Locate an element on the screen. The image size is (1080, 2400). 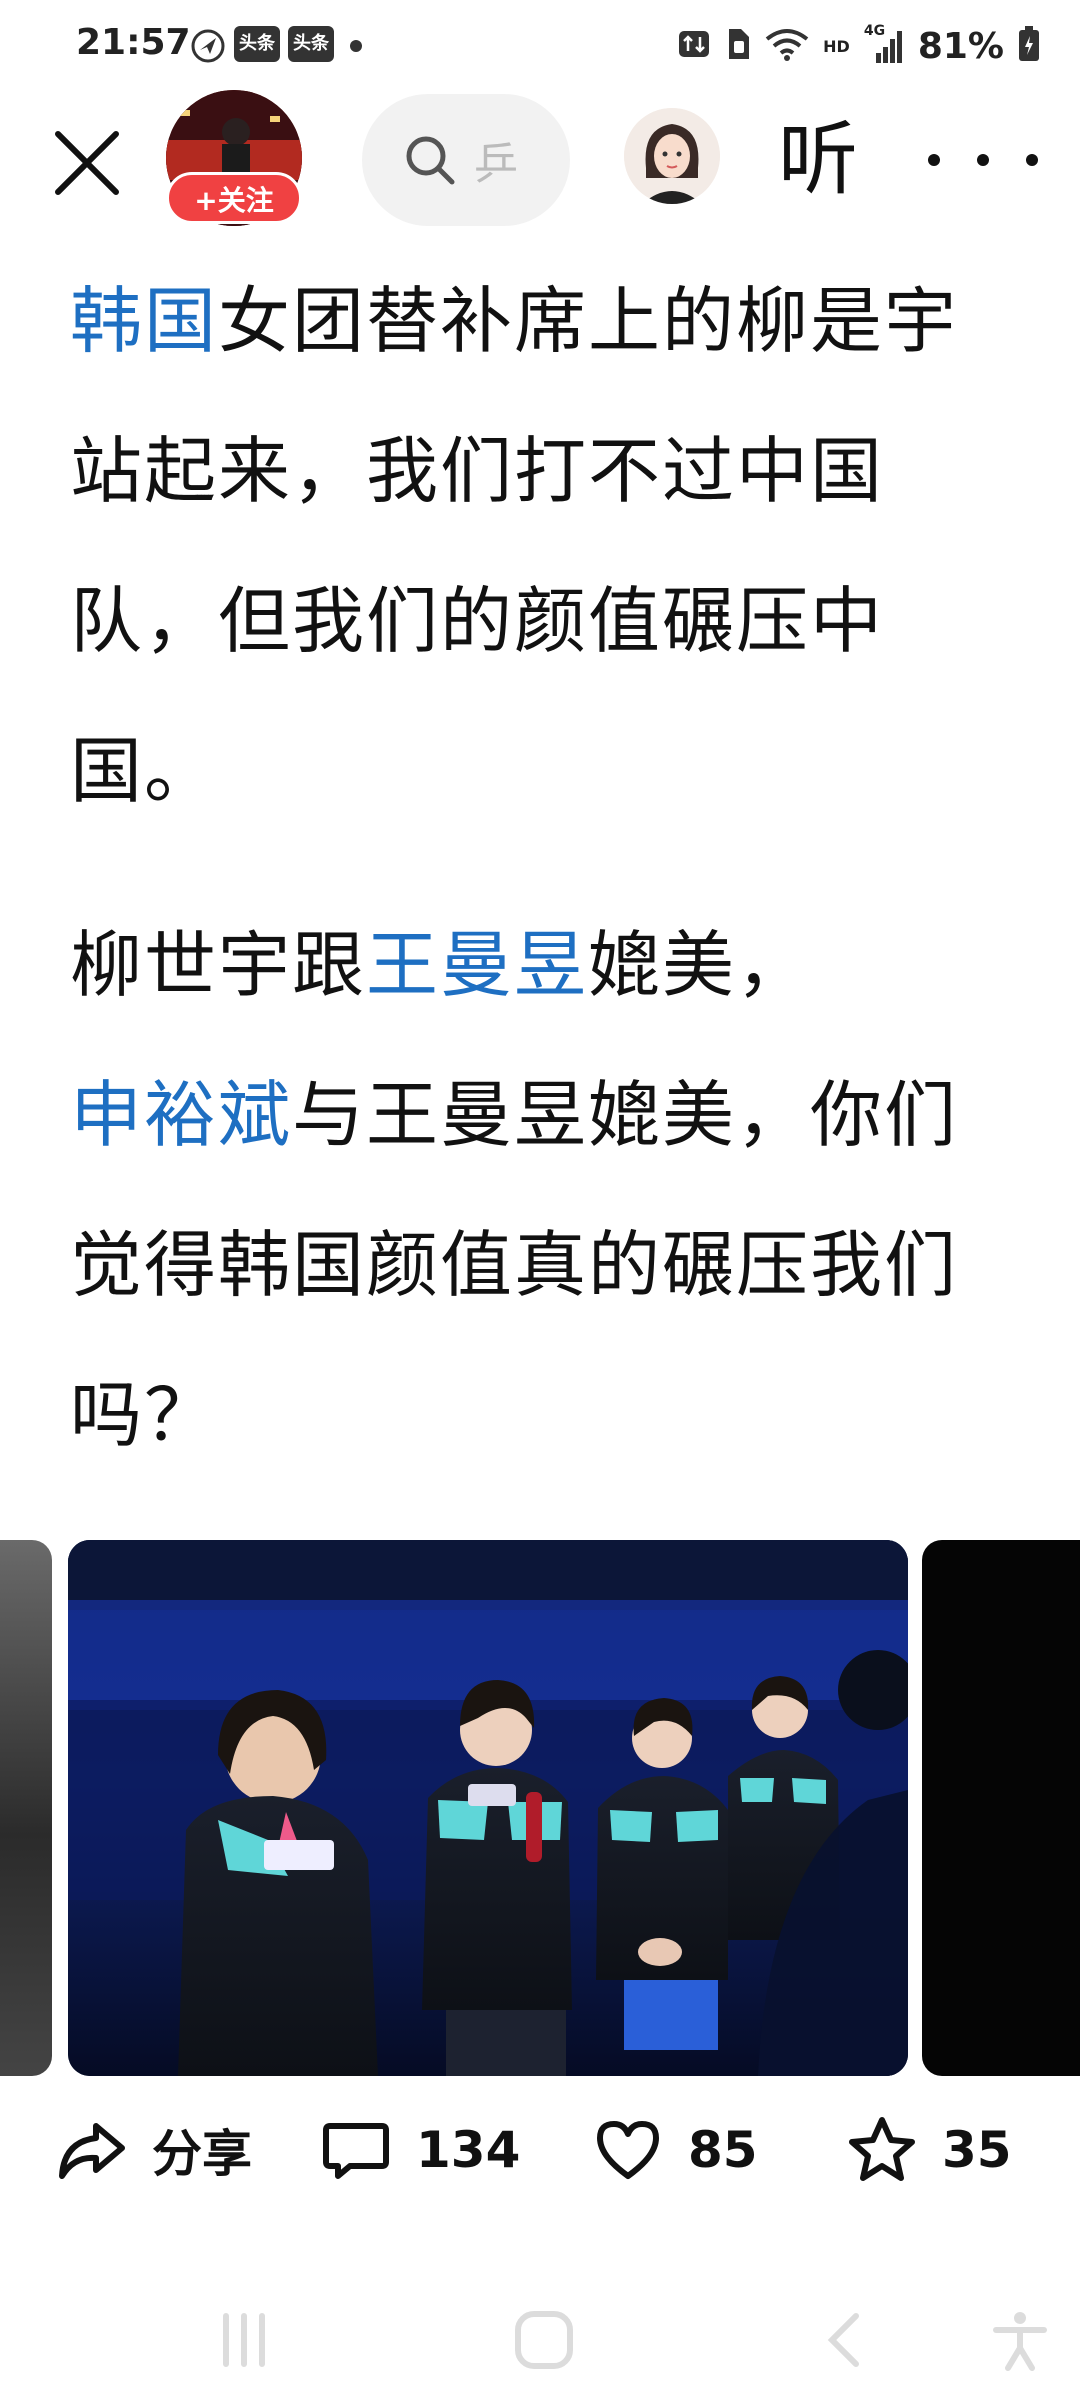
tag-link-wang-manyu: 王曼昱 is located at coordinates (477, 965).